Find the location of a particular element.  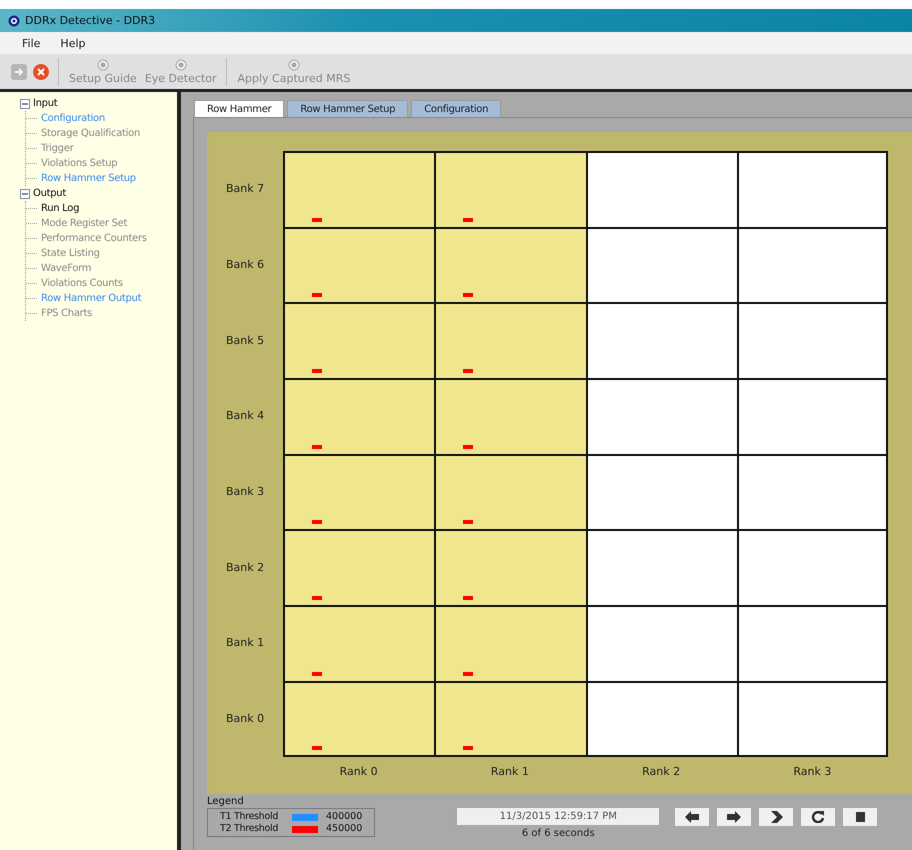

window-title: DDRx Detective - DDR3 is located at coordinates (90, 20).